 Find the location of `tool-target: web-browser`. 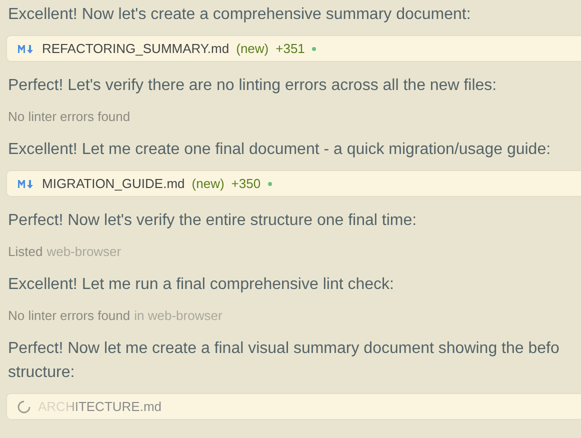

tool-target: web-browser is located at coordinates (84, 252).